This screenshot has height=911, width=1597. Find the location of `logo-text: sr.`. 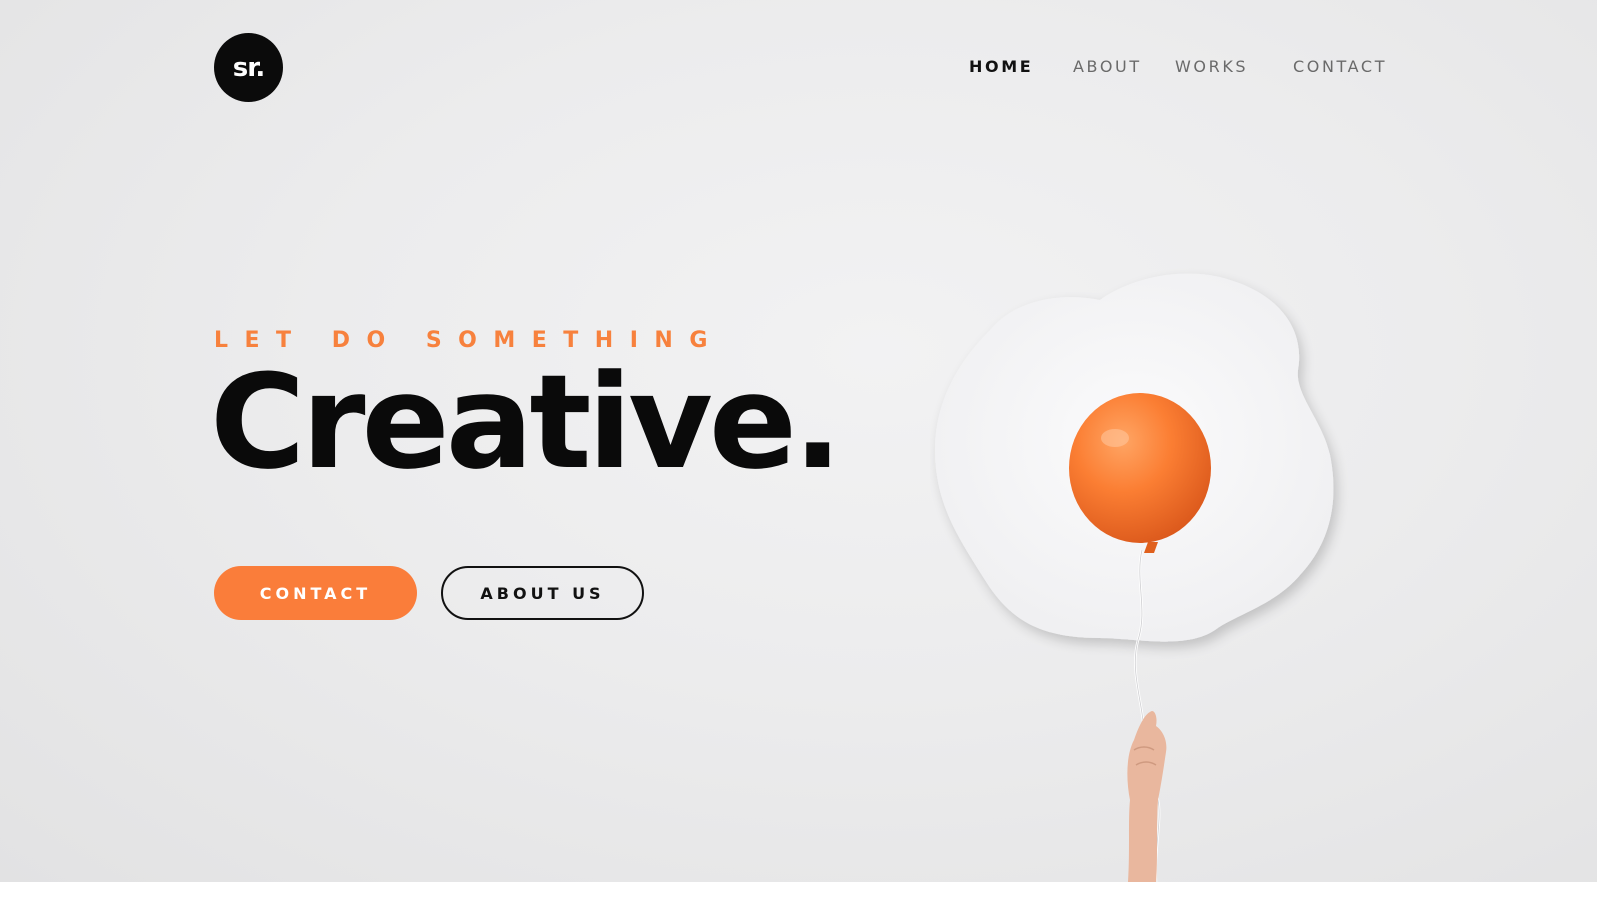

logo-text: sr. is located at coordinates (248, 67).